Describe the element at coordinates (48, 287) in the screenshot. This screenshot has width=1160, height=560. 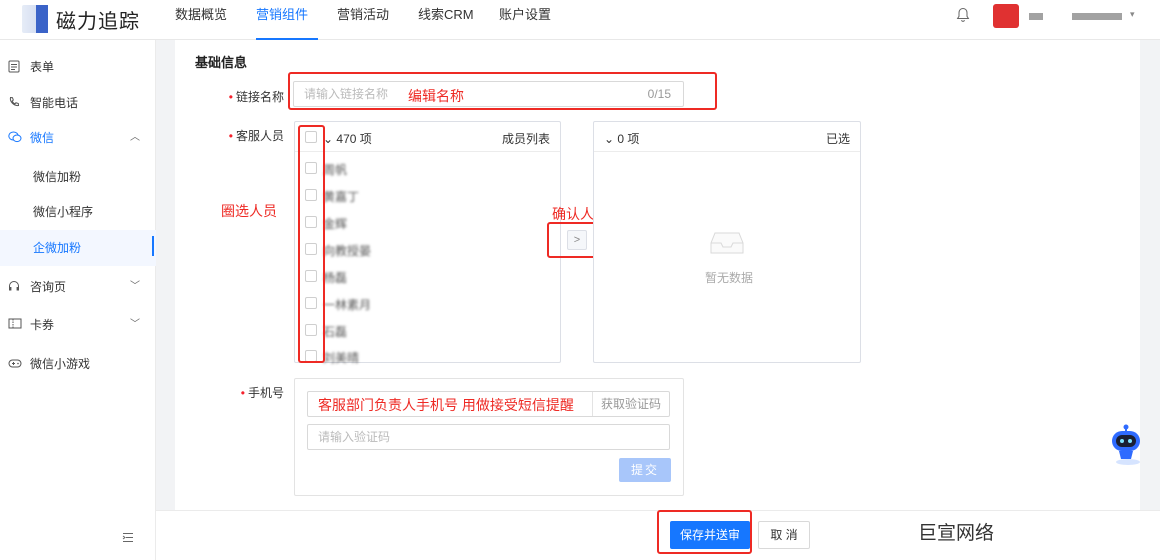
I see `sidebar-item-label: 咨询页` at that location.